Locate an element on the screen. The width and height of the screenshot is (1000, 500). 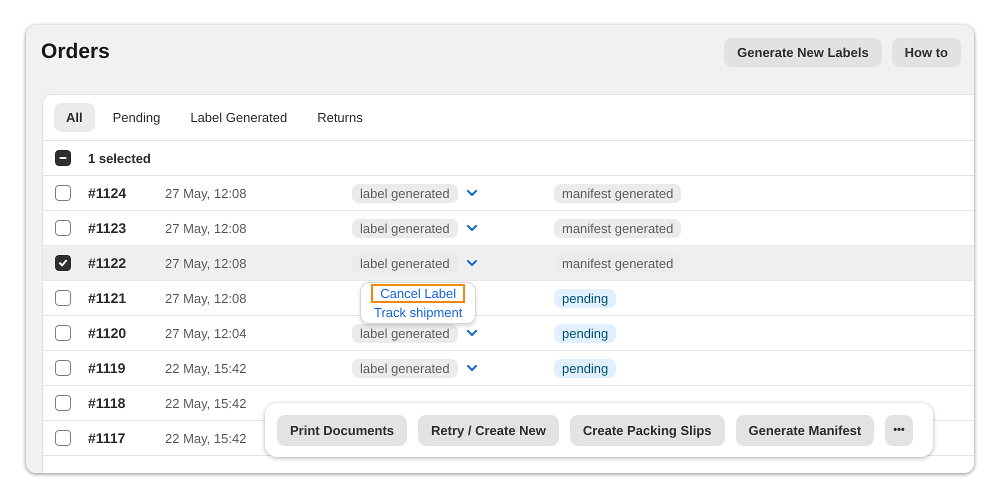
order-number: #1123 is located at coordinates (126, 228).